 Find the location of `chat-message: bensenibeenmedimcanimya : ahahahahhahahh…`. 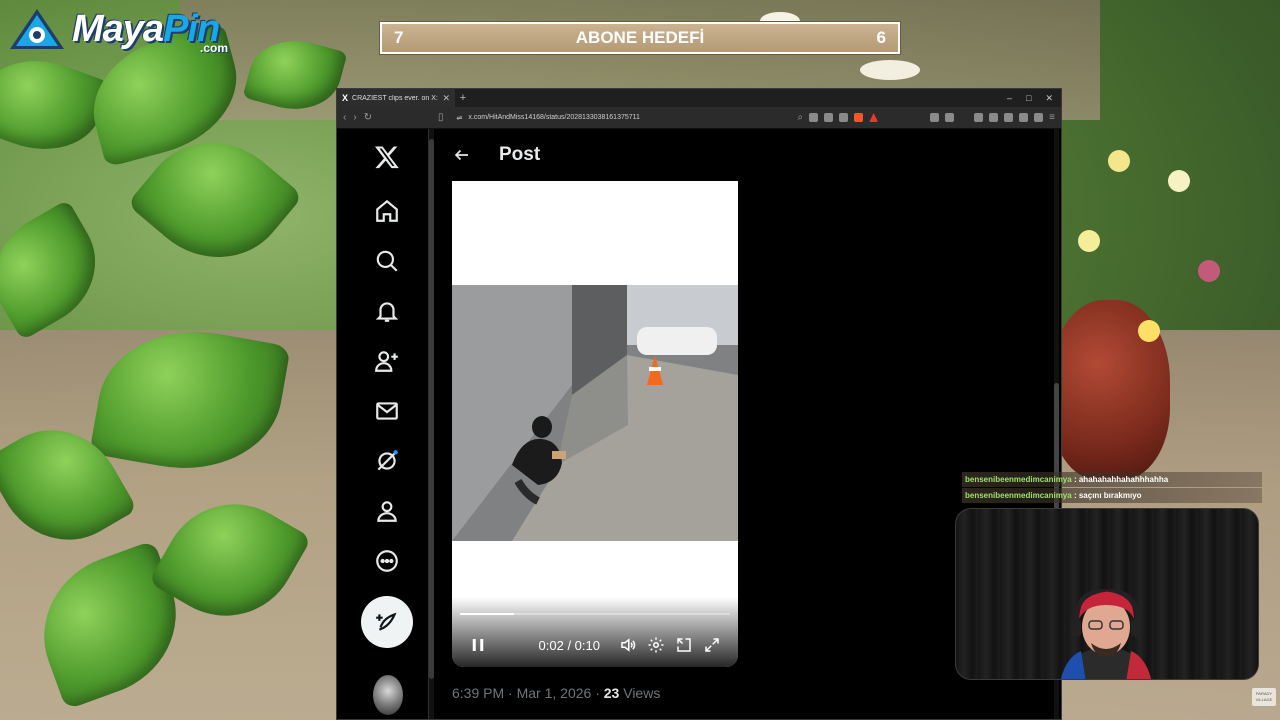

chat-message: bensenibeenmedimcanimya : ahahahahhahahh… is located at coordinates (1112, 479).